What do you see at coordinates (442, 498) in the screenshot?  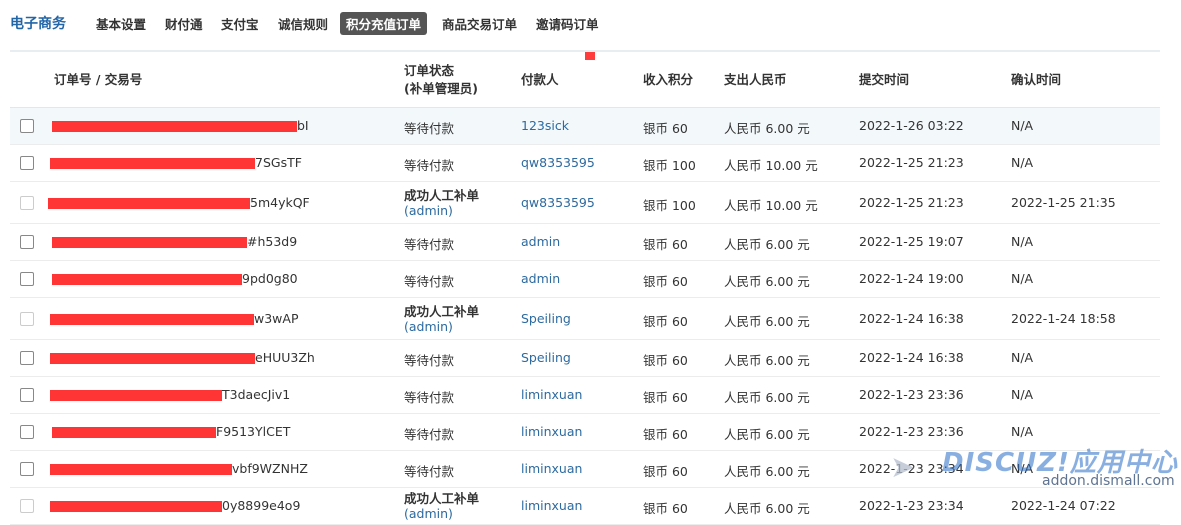 I see `order-status-text: 成功人工补单` at bounding box center [442, 498].